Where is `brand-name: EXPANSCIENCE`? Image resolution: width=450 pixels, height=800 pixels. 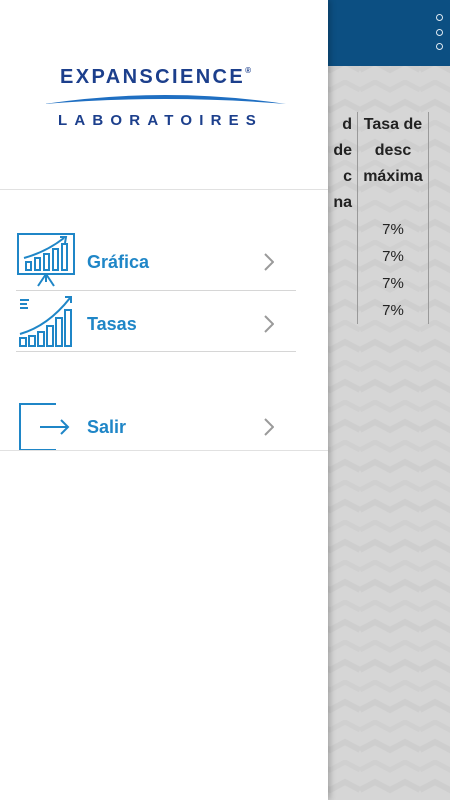 brand-name: EXPANSCIENCE is located at coordinates (153, 77).